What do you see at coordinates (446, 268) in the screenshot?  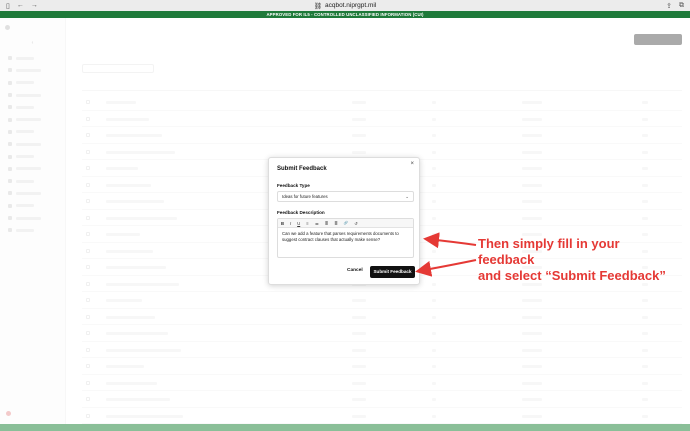 I see `arrow-to-submit` at bounding box center [446, 268].